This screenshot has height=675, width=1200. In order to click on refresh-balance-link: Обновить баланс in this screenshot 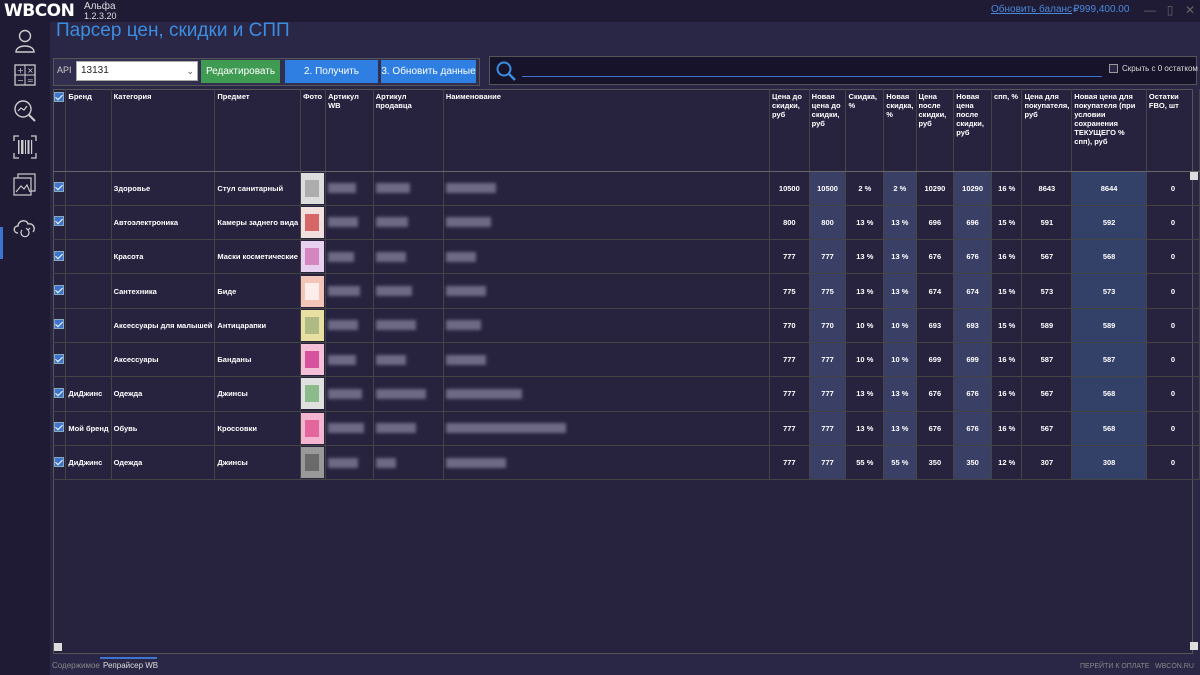, I will do `click(1031, 9)`.